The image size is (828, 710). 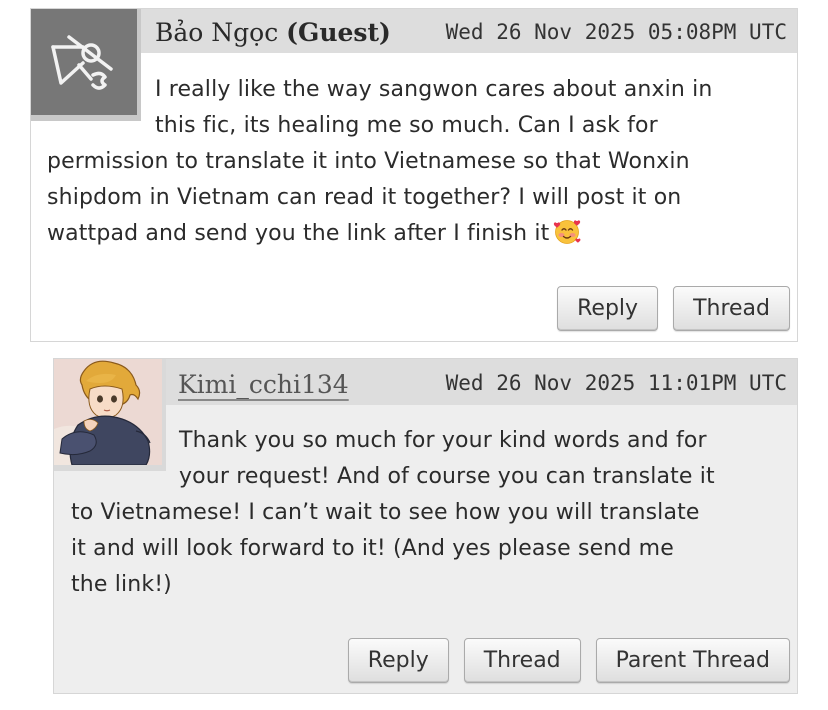 What do you see at coordinates (263, 385) in the screenshot?
I see `author-name-link: Kimi_cchi134` at bounding box center [263, 385].